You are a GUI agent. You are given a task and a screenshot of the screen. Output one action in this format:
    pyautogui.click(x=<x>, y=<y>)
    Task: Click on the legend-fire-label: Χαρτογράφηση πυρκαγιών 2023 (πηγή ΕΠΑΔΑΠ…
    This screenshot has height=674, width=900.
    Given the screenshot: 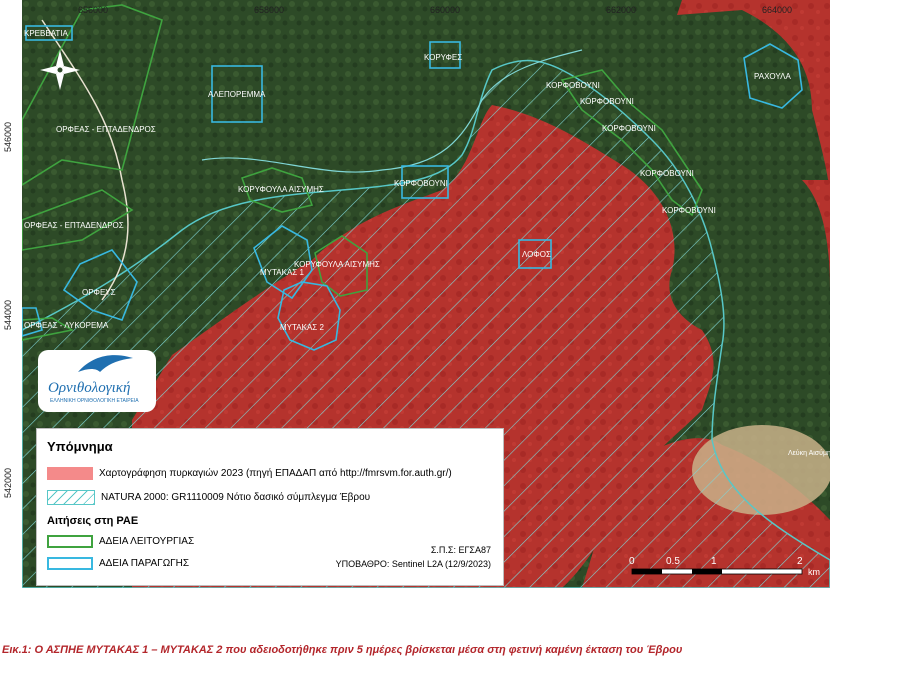 What is the action you would take?
    pyautogui.click(x=275, y=473)
    